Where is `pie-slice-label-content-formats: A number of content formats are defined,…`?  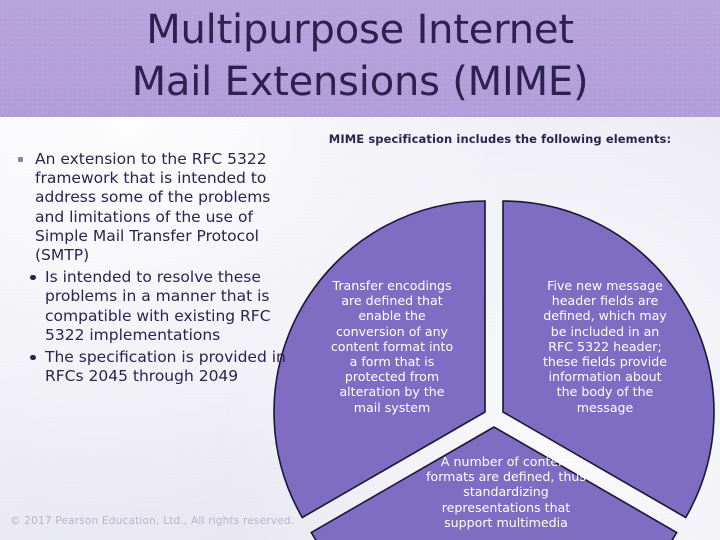
pie-slice-label-content-formats: A number of content formats are defined,… is located at coordinates (506, 492).